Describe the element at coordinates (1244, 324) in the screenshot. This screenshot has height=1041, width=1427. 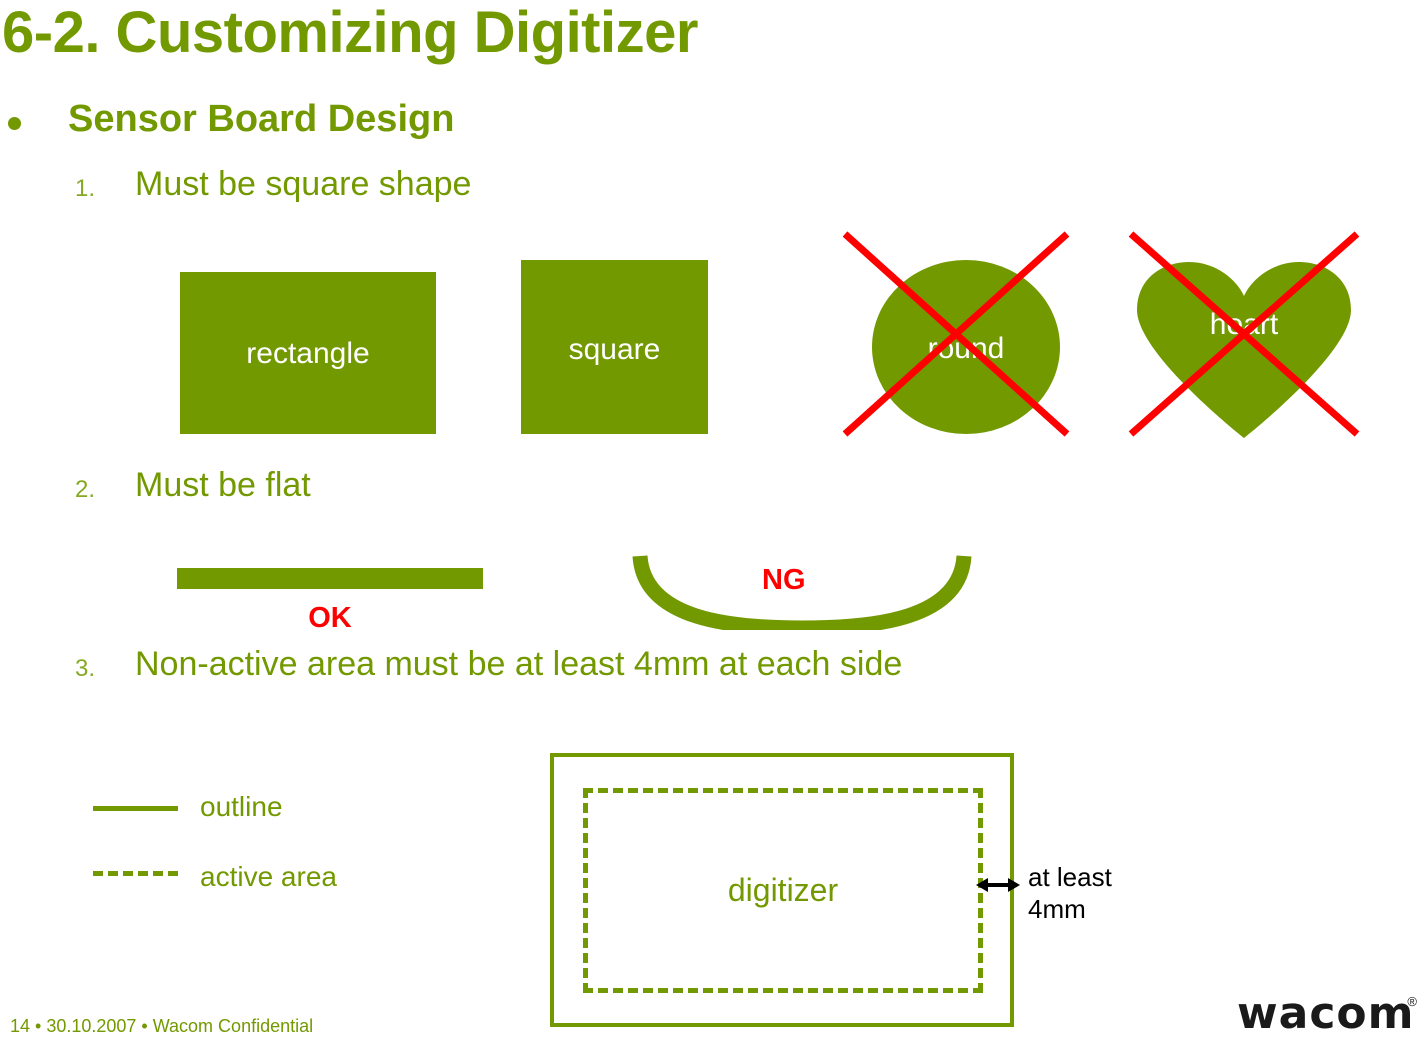
I see `shape-heart-label: heart` at that location.